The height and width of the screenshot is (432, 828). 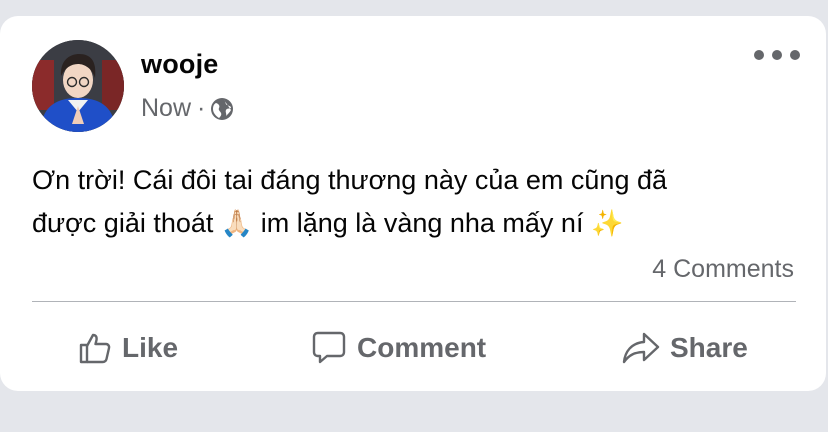 What do you see at coordinates (126, 223) in the screenshot?
I see `post-text-segment: được giải thoát` at bounding box center [126, 223].